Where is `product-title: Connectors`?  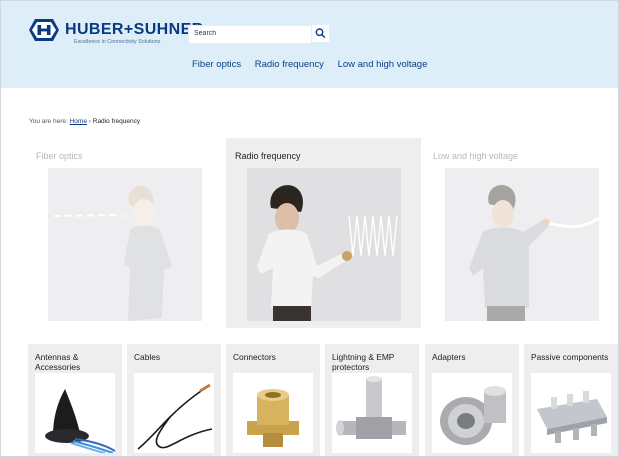 product-title: Connectors is located at coordinates (254, 357).